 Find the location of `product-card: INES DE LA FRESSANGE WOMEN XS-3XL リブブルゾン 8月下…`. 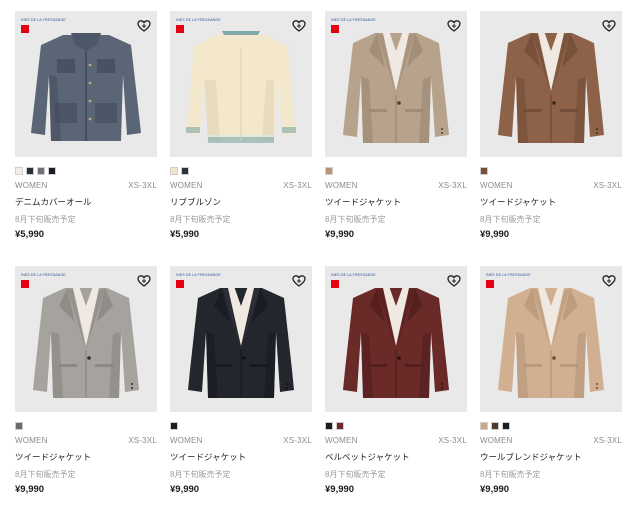

product-card: INES DE LA FRESSANGE WOMEN XS-3XL リブブルゾン 8月下… is located at coordinates (241, 134).